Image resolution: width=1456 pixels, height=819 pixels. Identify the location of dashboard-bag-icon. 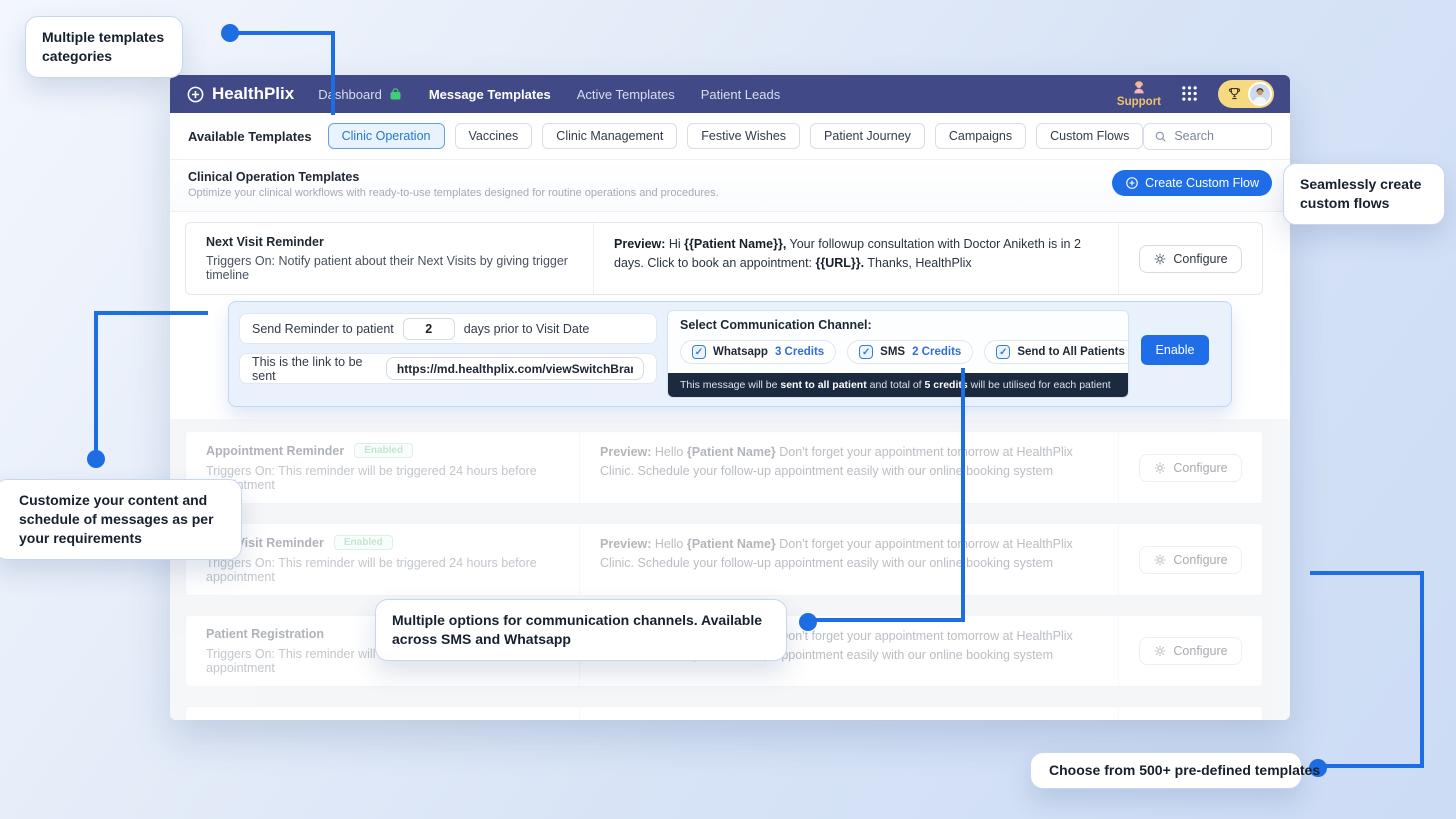
(395, 93).